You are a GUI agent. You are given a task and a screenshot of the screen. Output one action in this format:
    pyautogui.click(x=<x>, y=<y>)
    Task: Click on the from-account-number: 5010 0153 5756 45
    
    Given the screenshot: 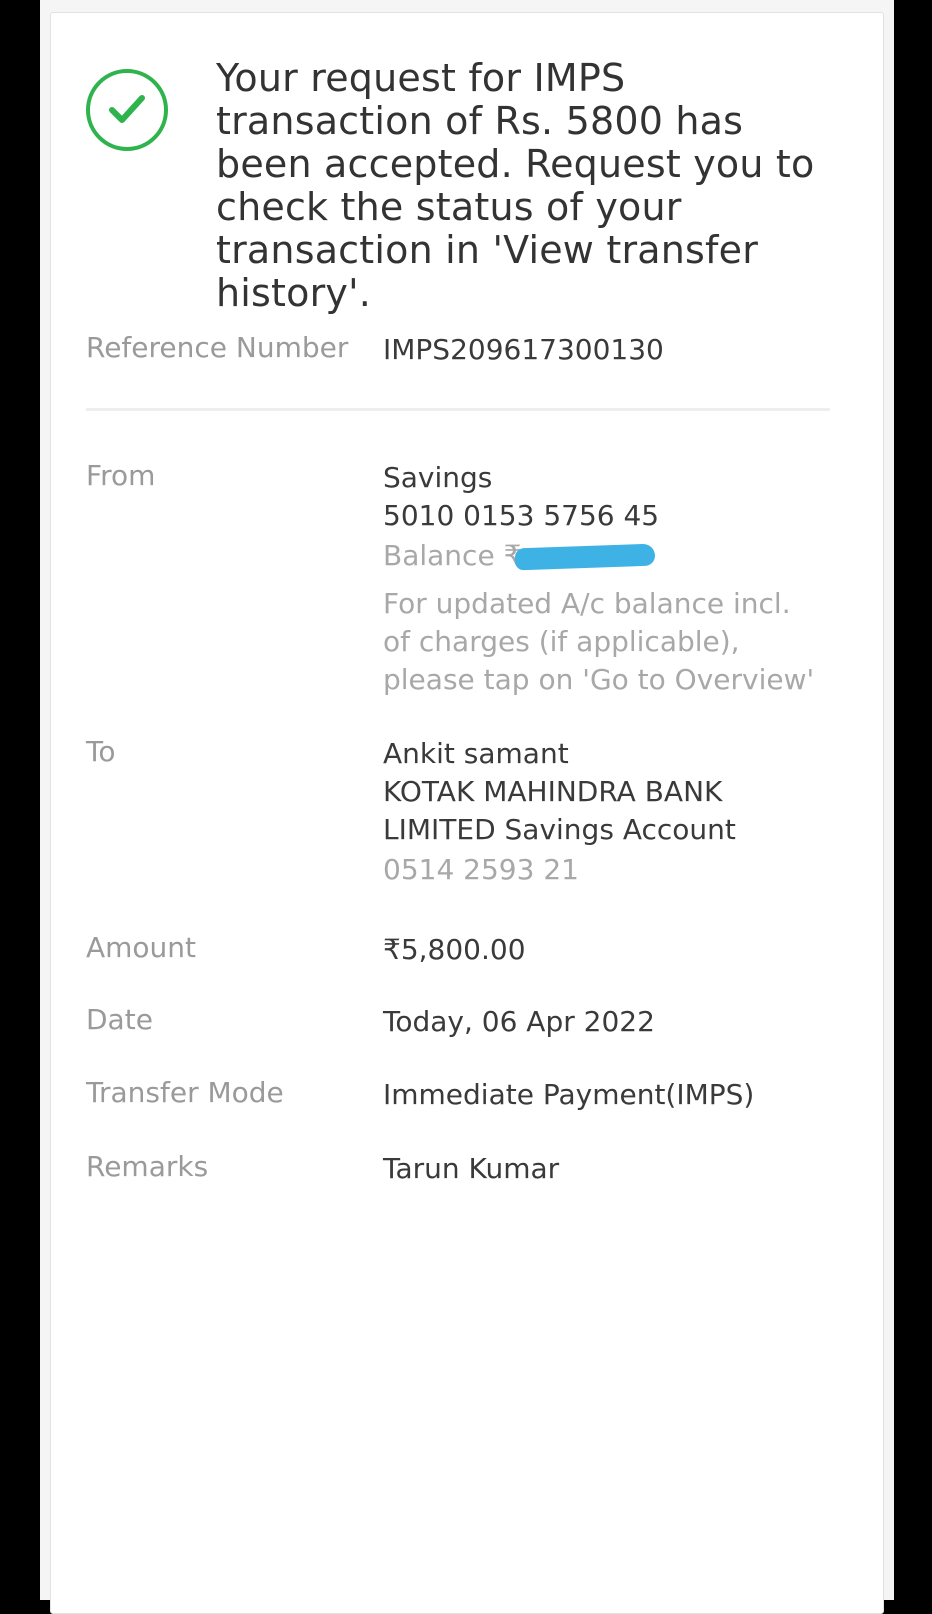 What is the action you would take?
    pyautogui.click(x=521, y=515)
    